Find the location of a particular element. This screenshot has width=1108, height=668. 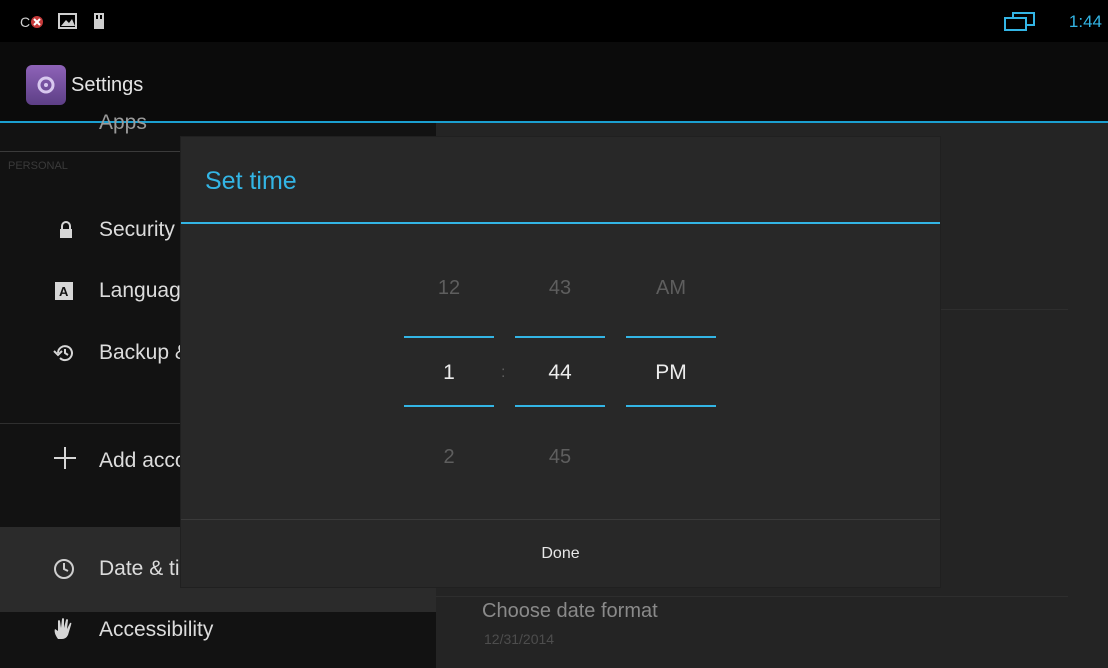

minute-selection-top is located at coordinates (560, 337).